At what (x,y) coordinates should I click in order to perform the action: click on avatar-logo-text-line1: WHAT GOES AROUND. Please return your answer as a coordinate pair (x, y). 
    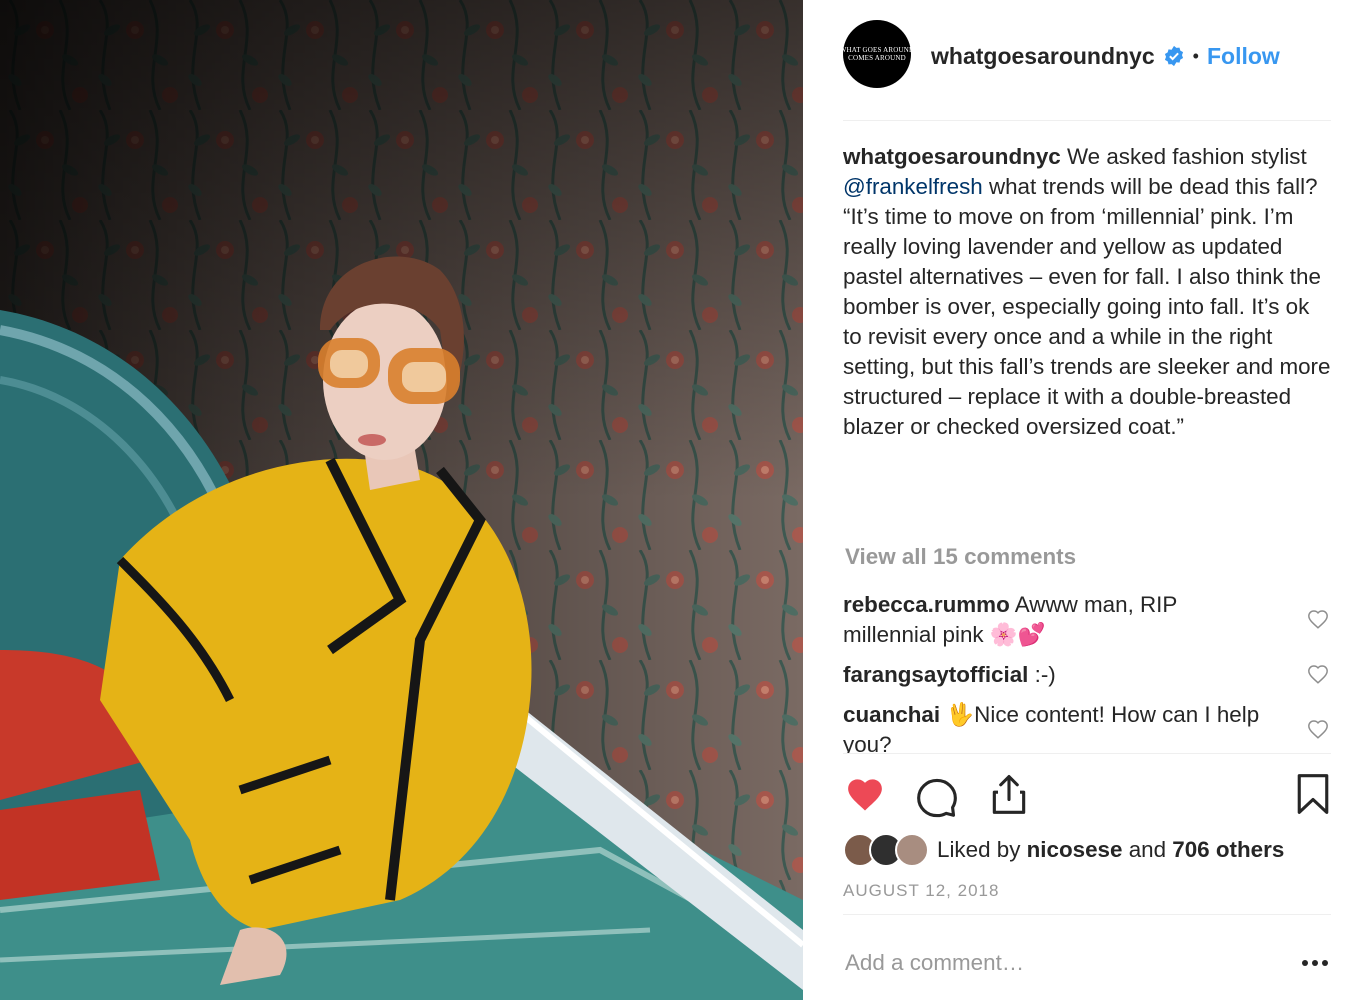
    Looking at the image, I should click on (877, 50).